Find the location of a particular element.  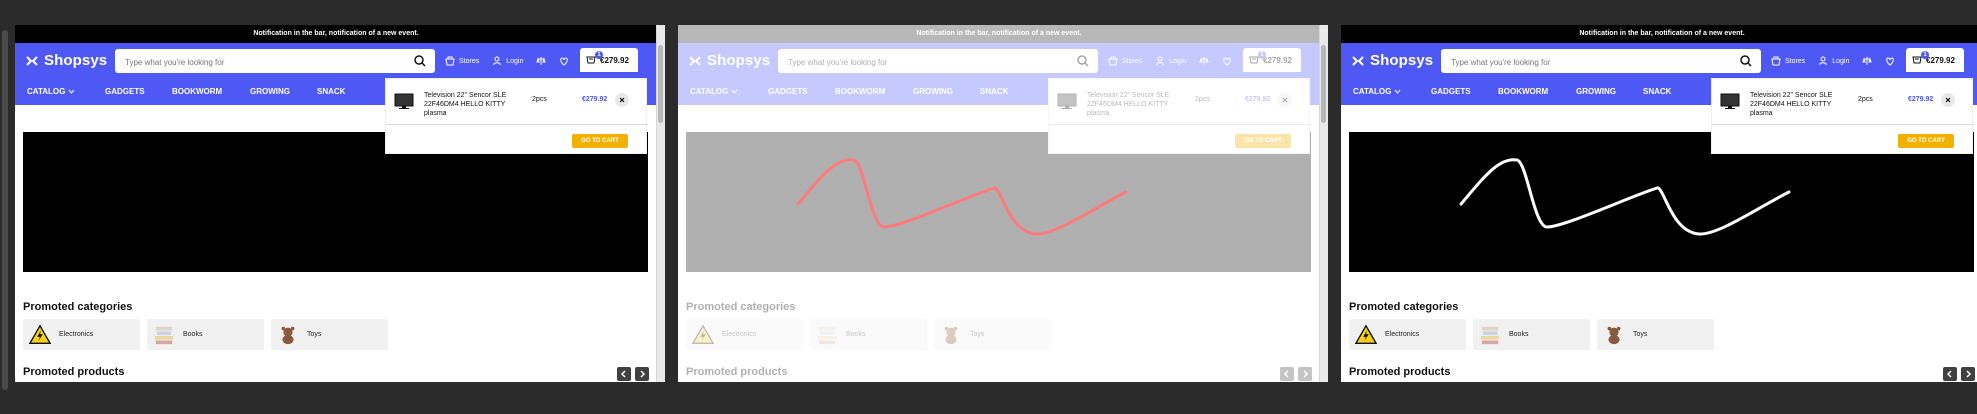

store-icon is located at coordinates (1113, 61).